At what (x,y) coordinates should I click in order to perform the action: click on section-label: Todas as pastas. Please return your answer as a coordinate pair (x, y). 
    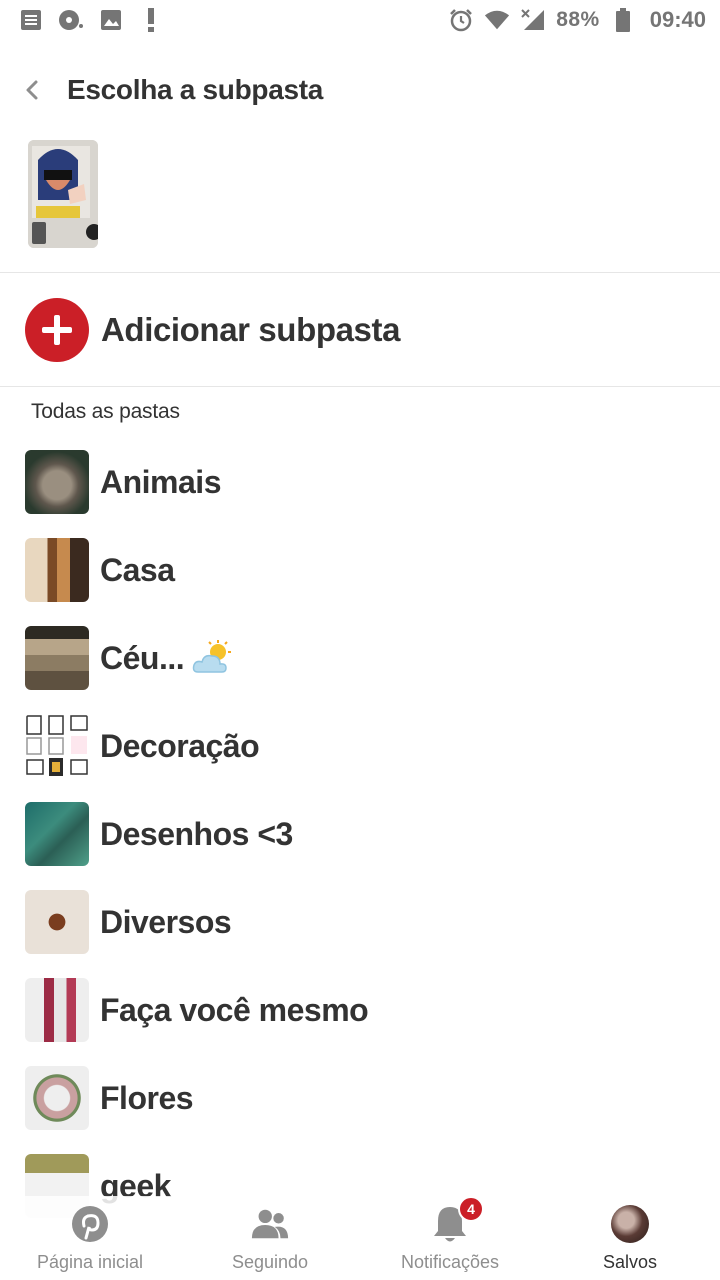
    Looking at the image, I should click on (105, 411).